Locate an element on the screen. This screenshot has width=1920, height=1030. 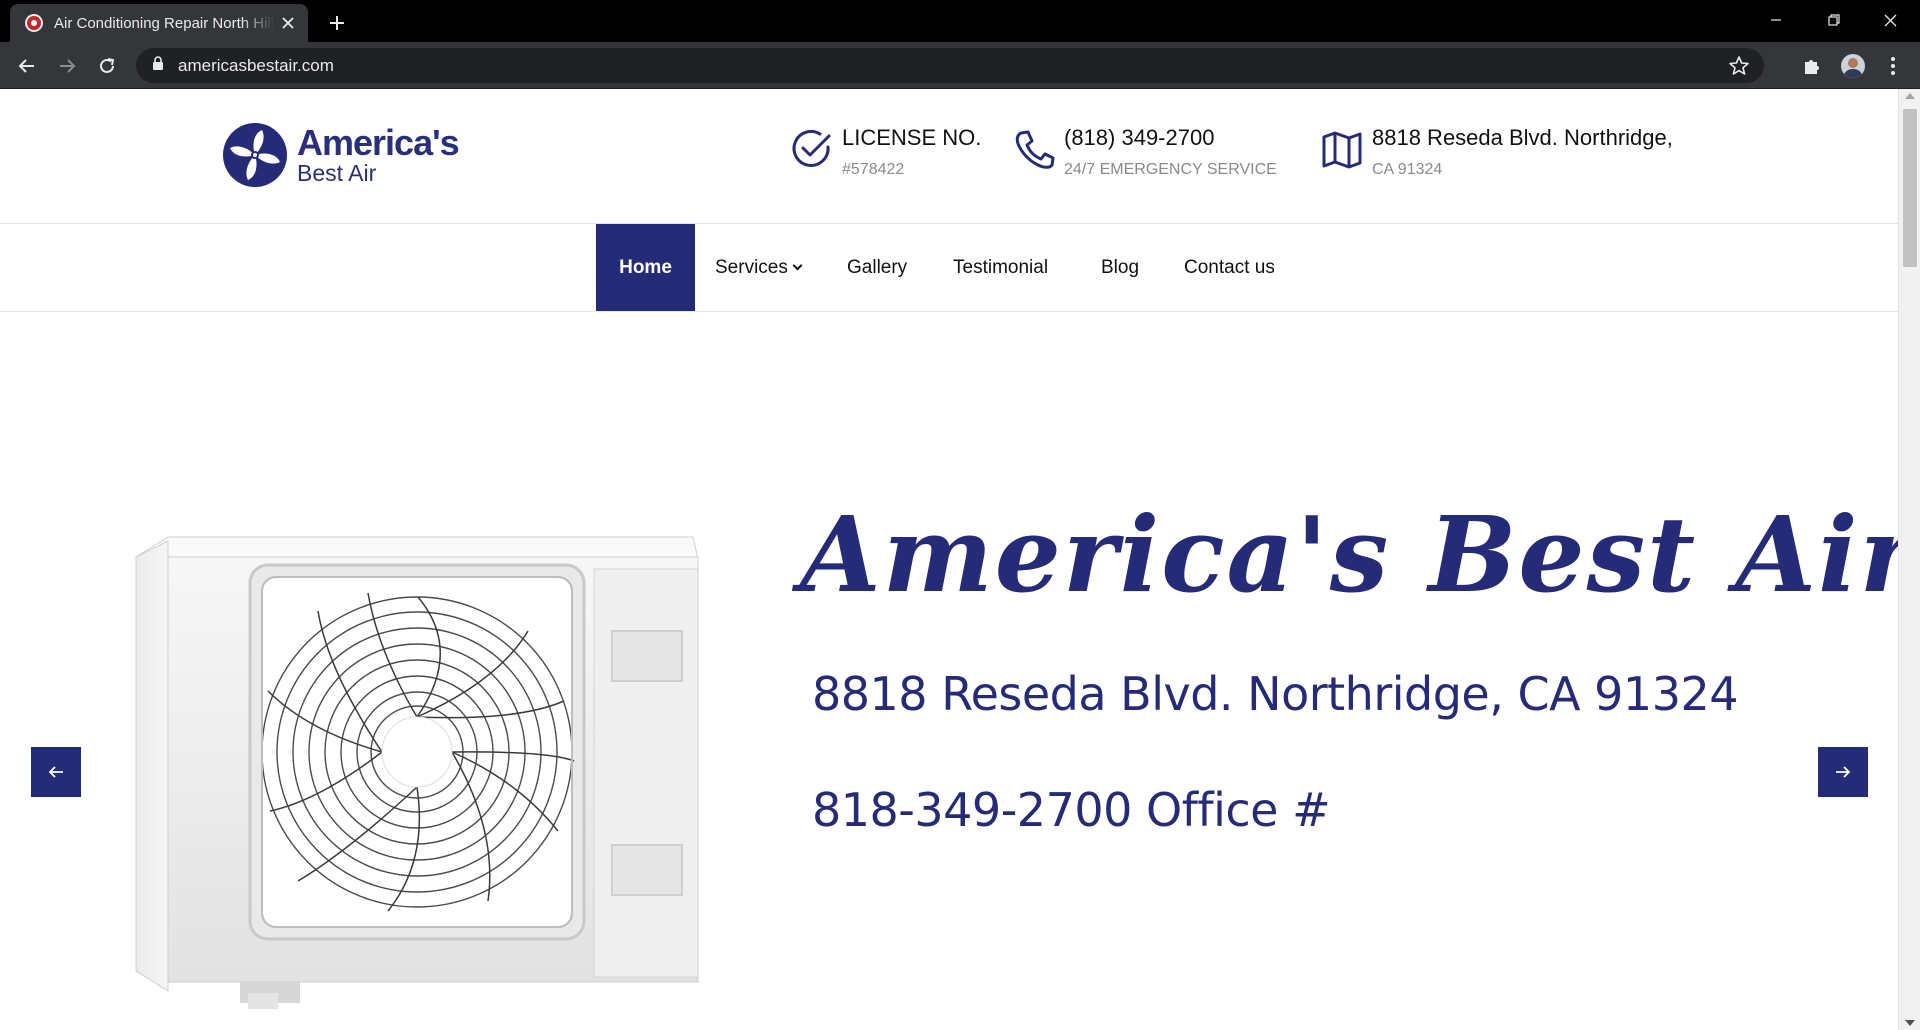
scroll-up-arrow-icon is located at coordinates (1910, 96).